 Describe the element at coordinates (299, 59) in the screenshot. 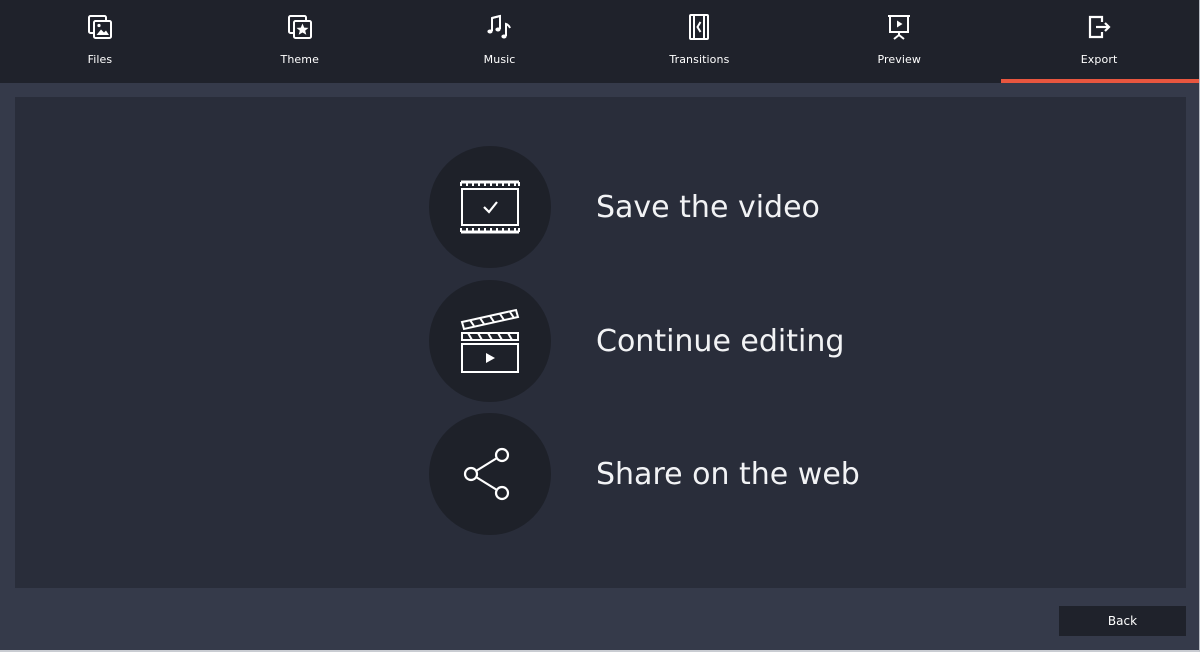

I see `tab-label: Theme` at that location.